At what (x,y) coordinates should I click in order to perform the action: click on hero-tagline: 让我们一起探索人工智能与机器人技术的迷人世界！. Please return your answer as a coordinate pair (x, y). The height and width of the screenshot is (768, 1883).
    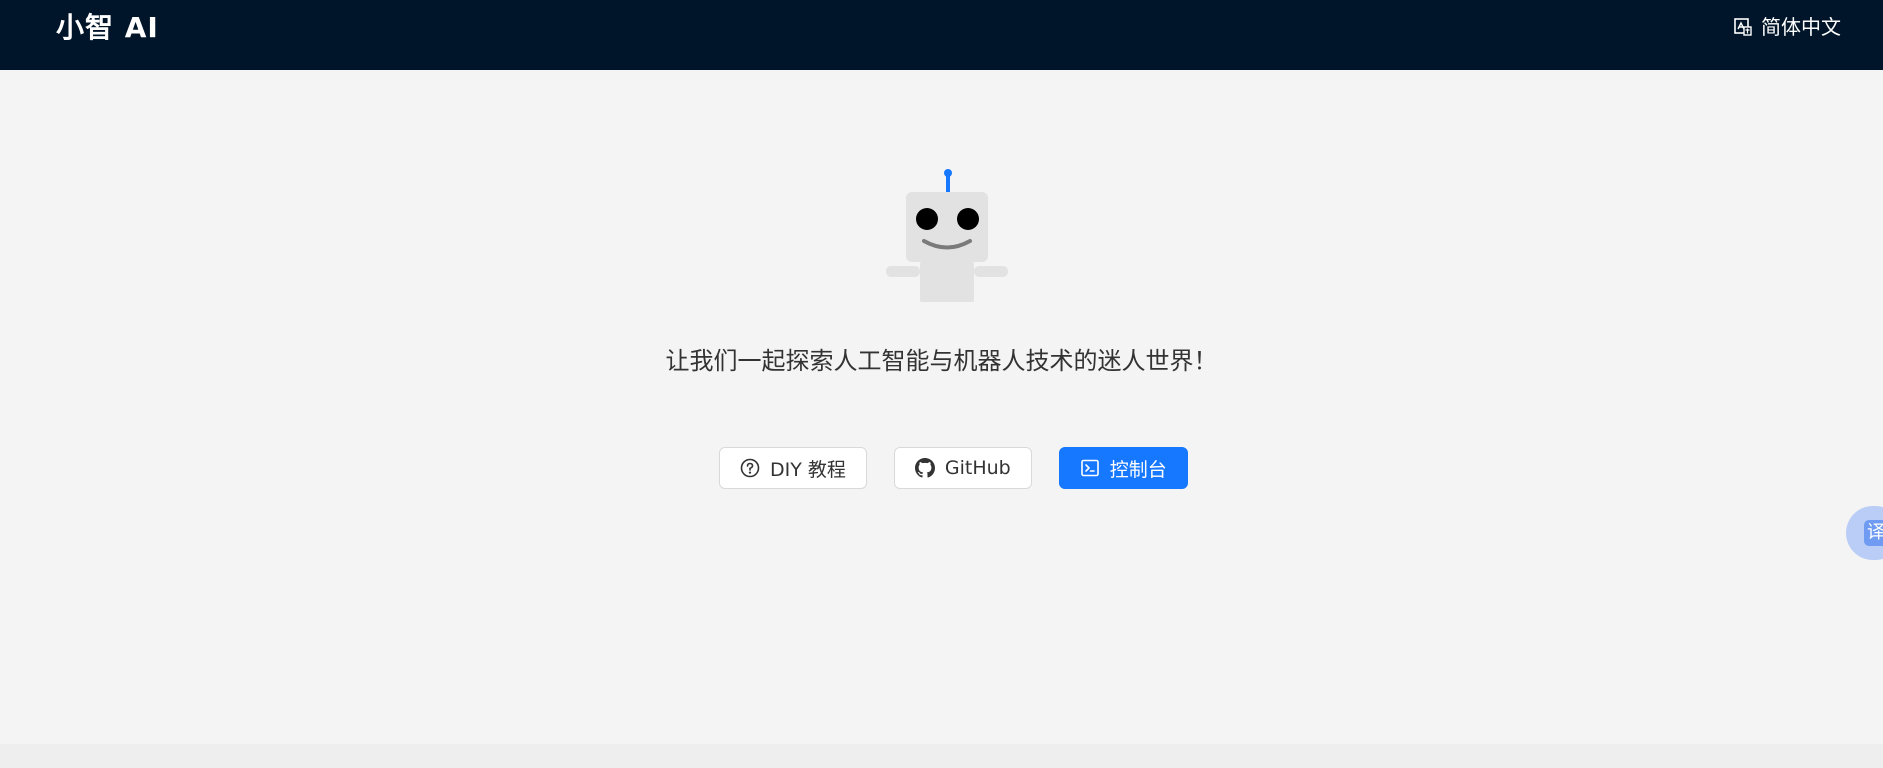
    Looking at the image, I should click on (941, 361).